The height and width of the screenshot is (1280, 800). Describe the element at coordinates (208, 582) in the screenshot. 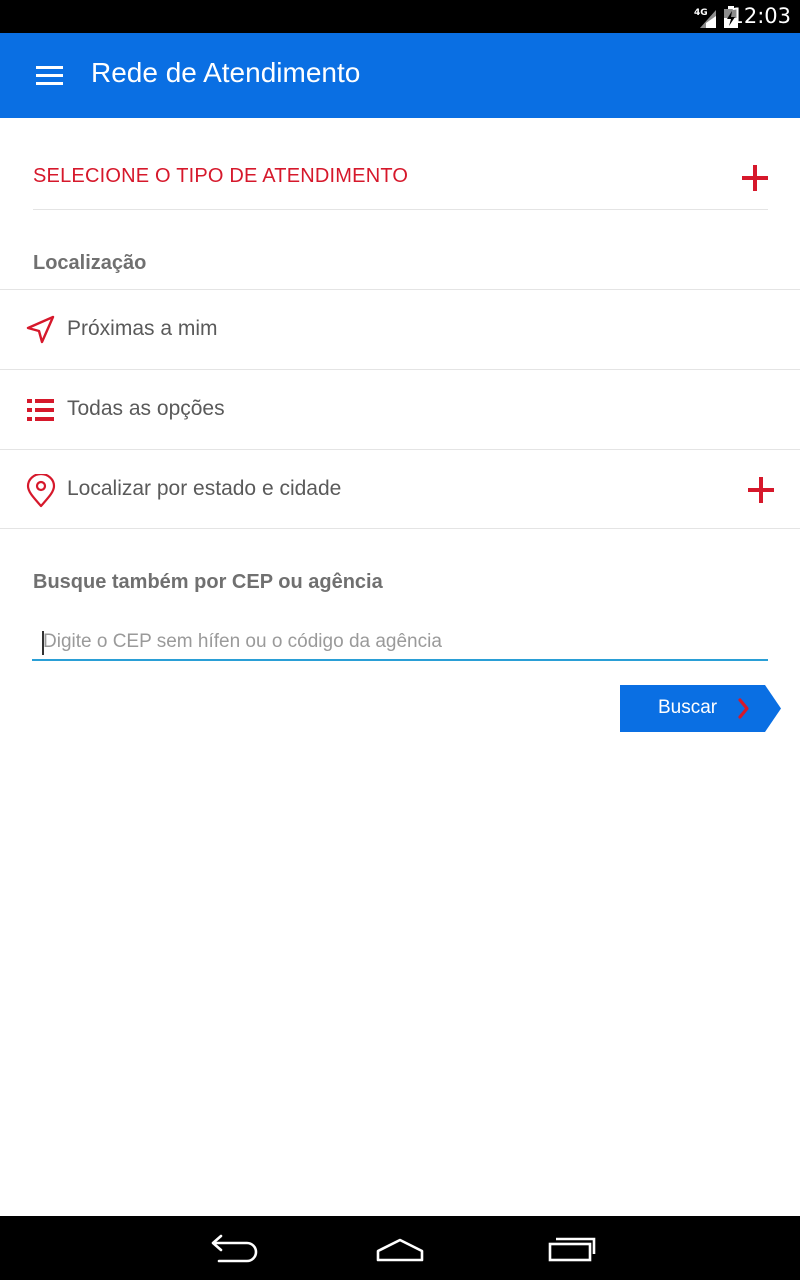

I see `cep-section-title: Busque também por CEP ou agência` at that location.